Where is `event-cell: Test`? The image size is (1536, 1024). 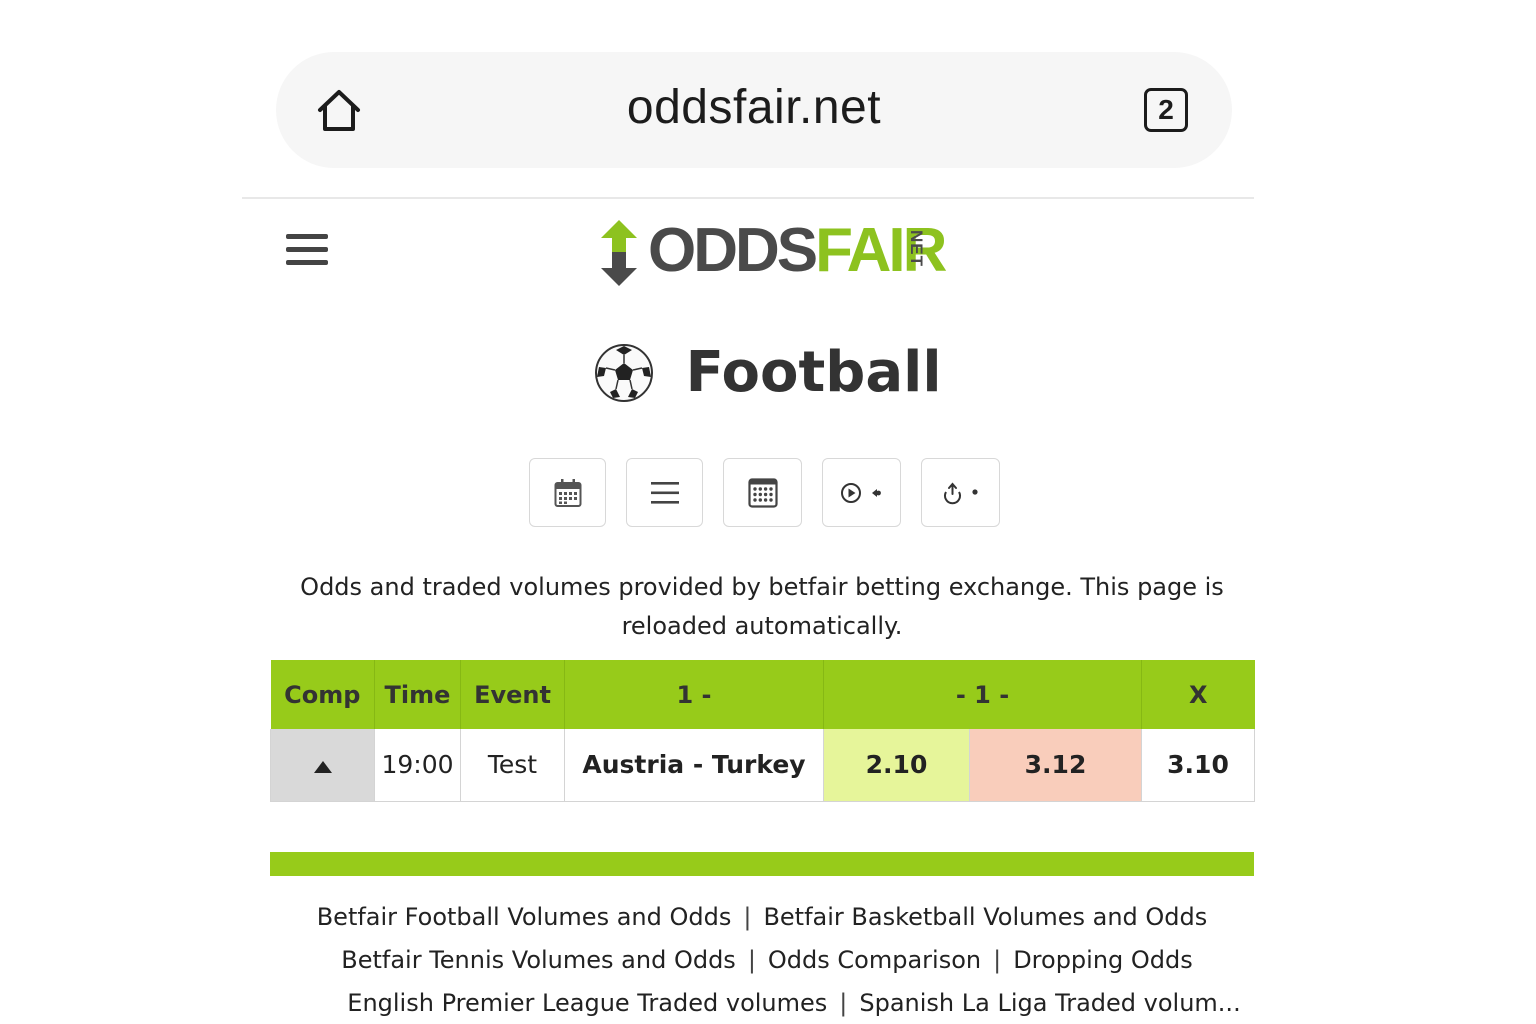
event-cell: Test is located at coordinates (512, 765).